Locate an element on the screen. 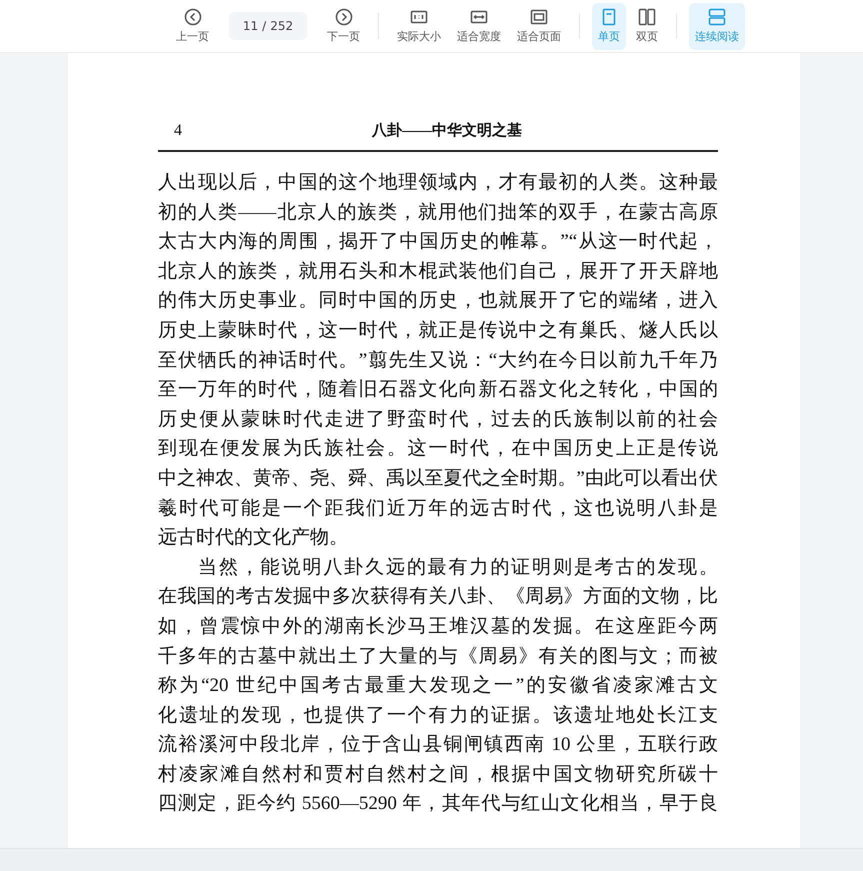 The height and width of the screenshot is (871, 863). text-line: 流裕溪河中段北岸，位于含山县铜闸镇西南 10 公里，五联行政 is located at coordinates (438, 745).